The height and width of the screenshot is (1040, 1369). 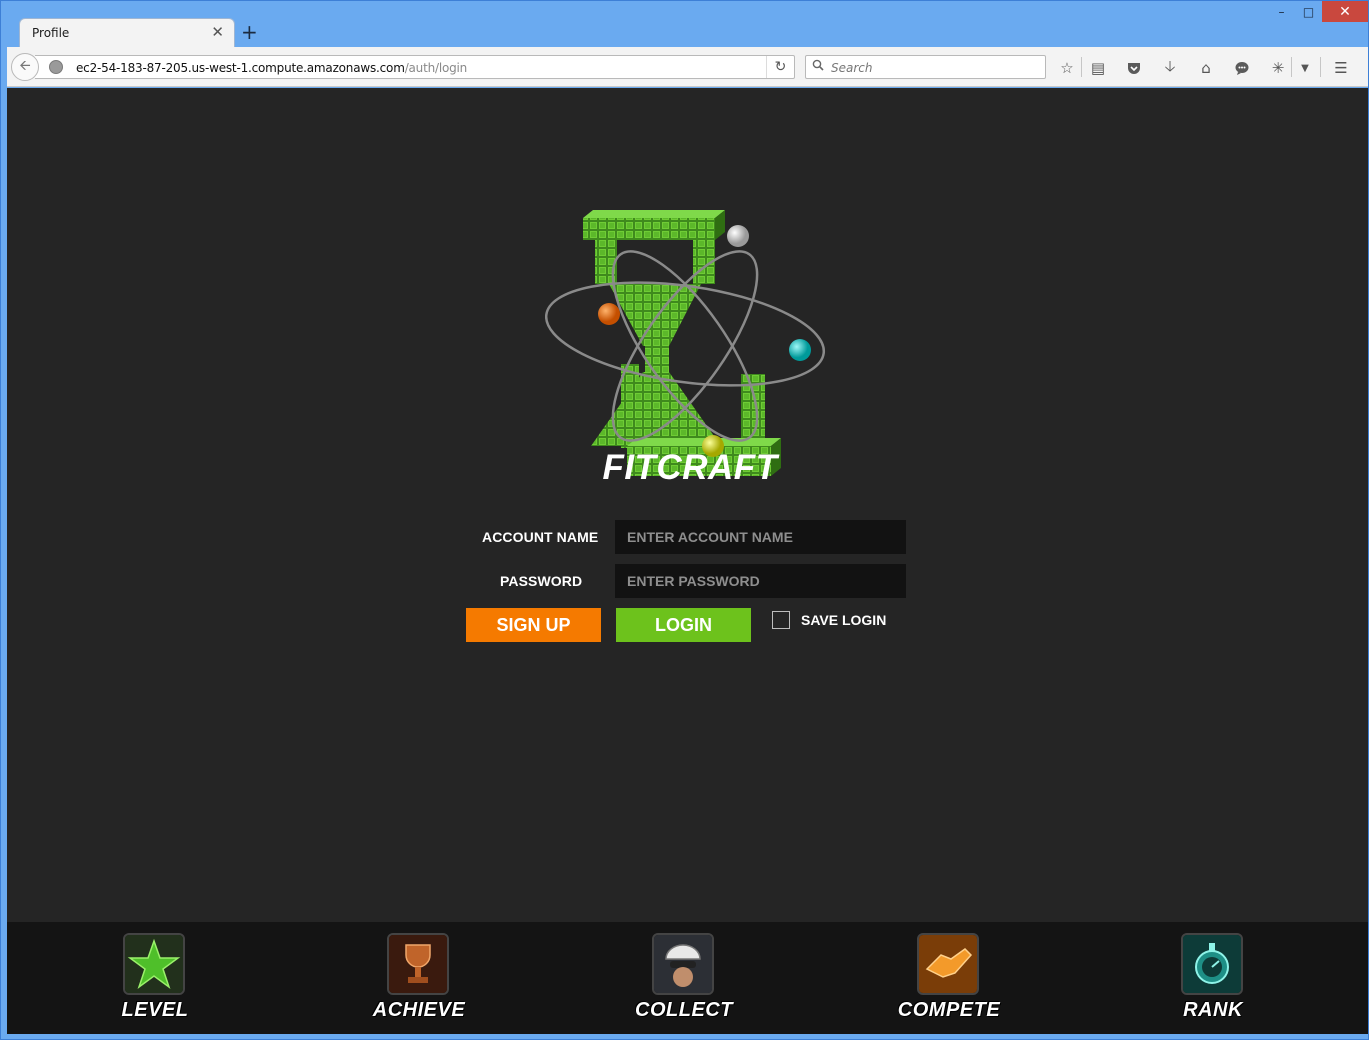 I want to click on close-tab-icon: ✕, so click(x=217, y=32).